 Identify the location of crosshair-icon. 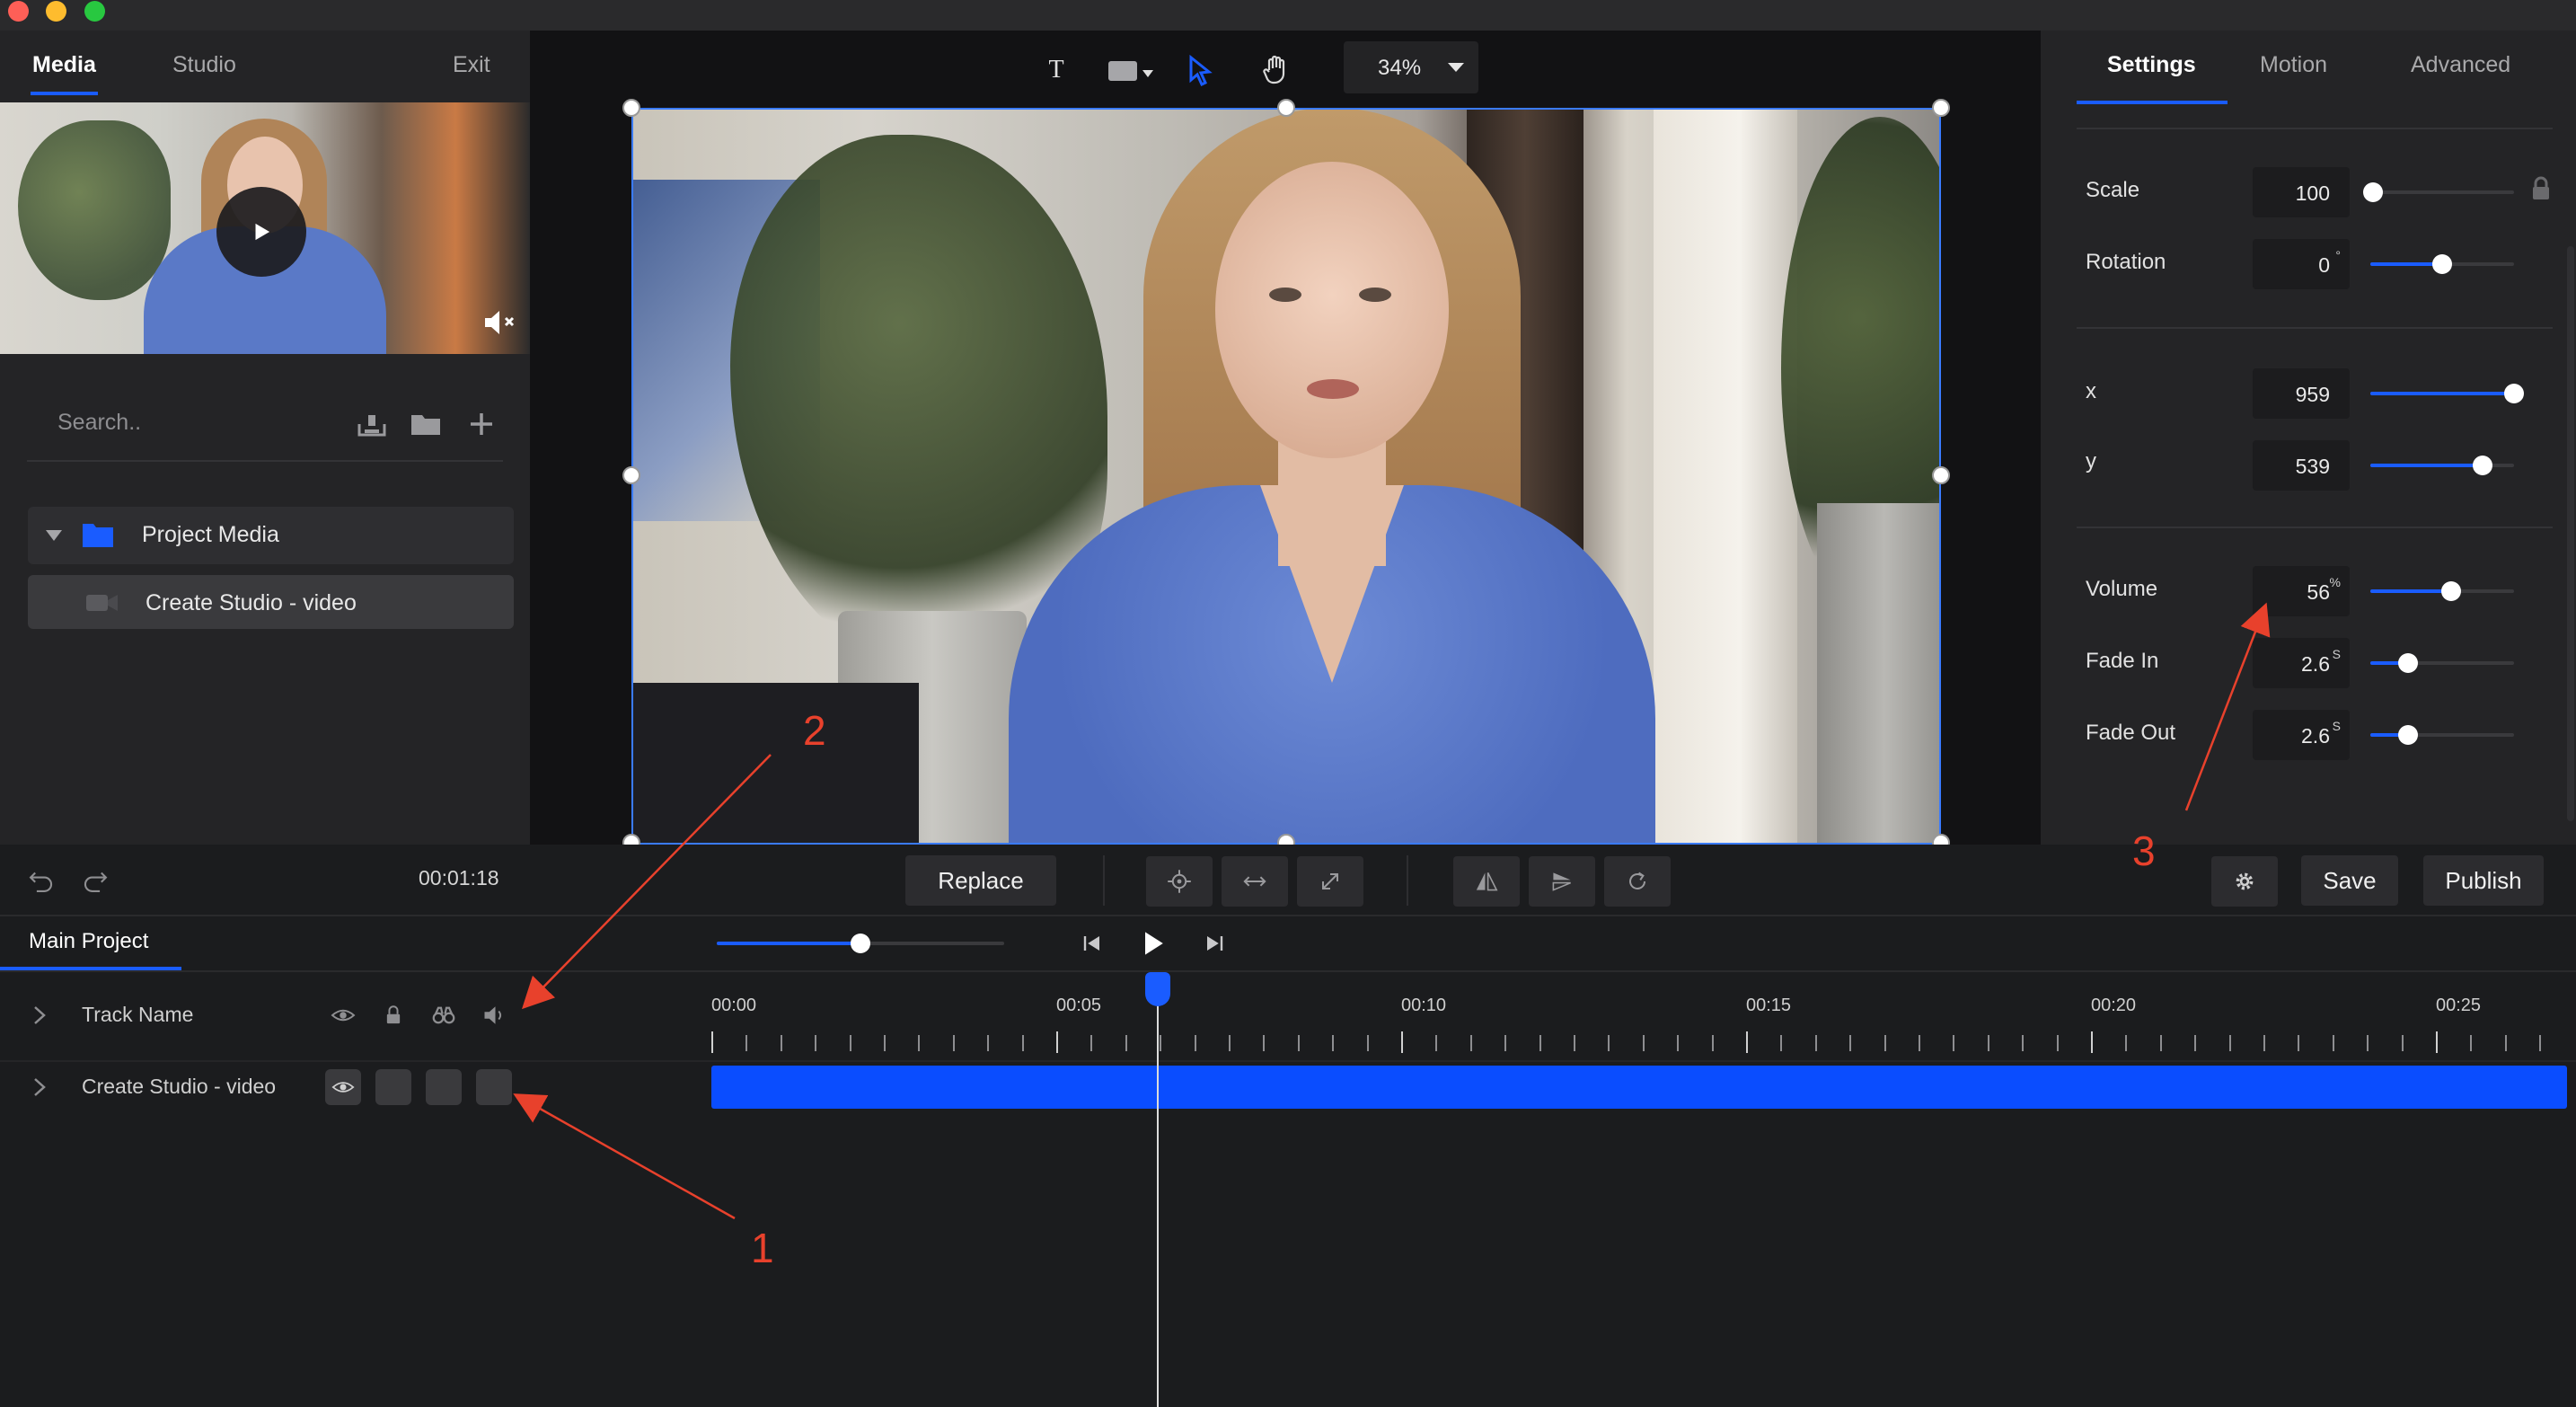
(1179, 881).